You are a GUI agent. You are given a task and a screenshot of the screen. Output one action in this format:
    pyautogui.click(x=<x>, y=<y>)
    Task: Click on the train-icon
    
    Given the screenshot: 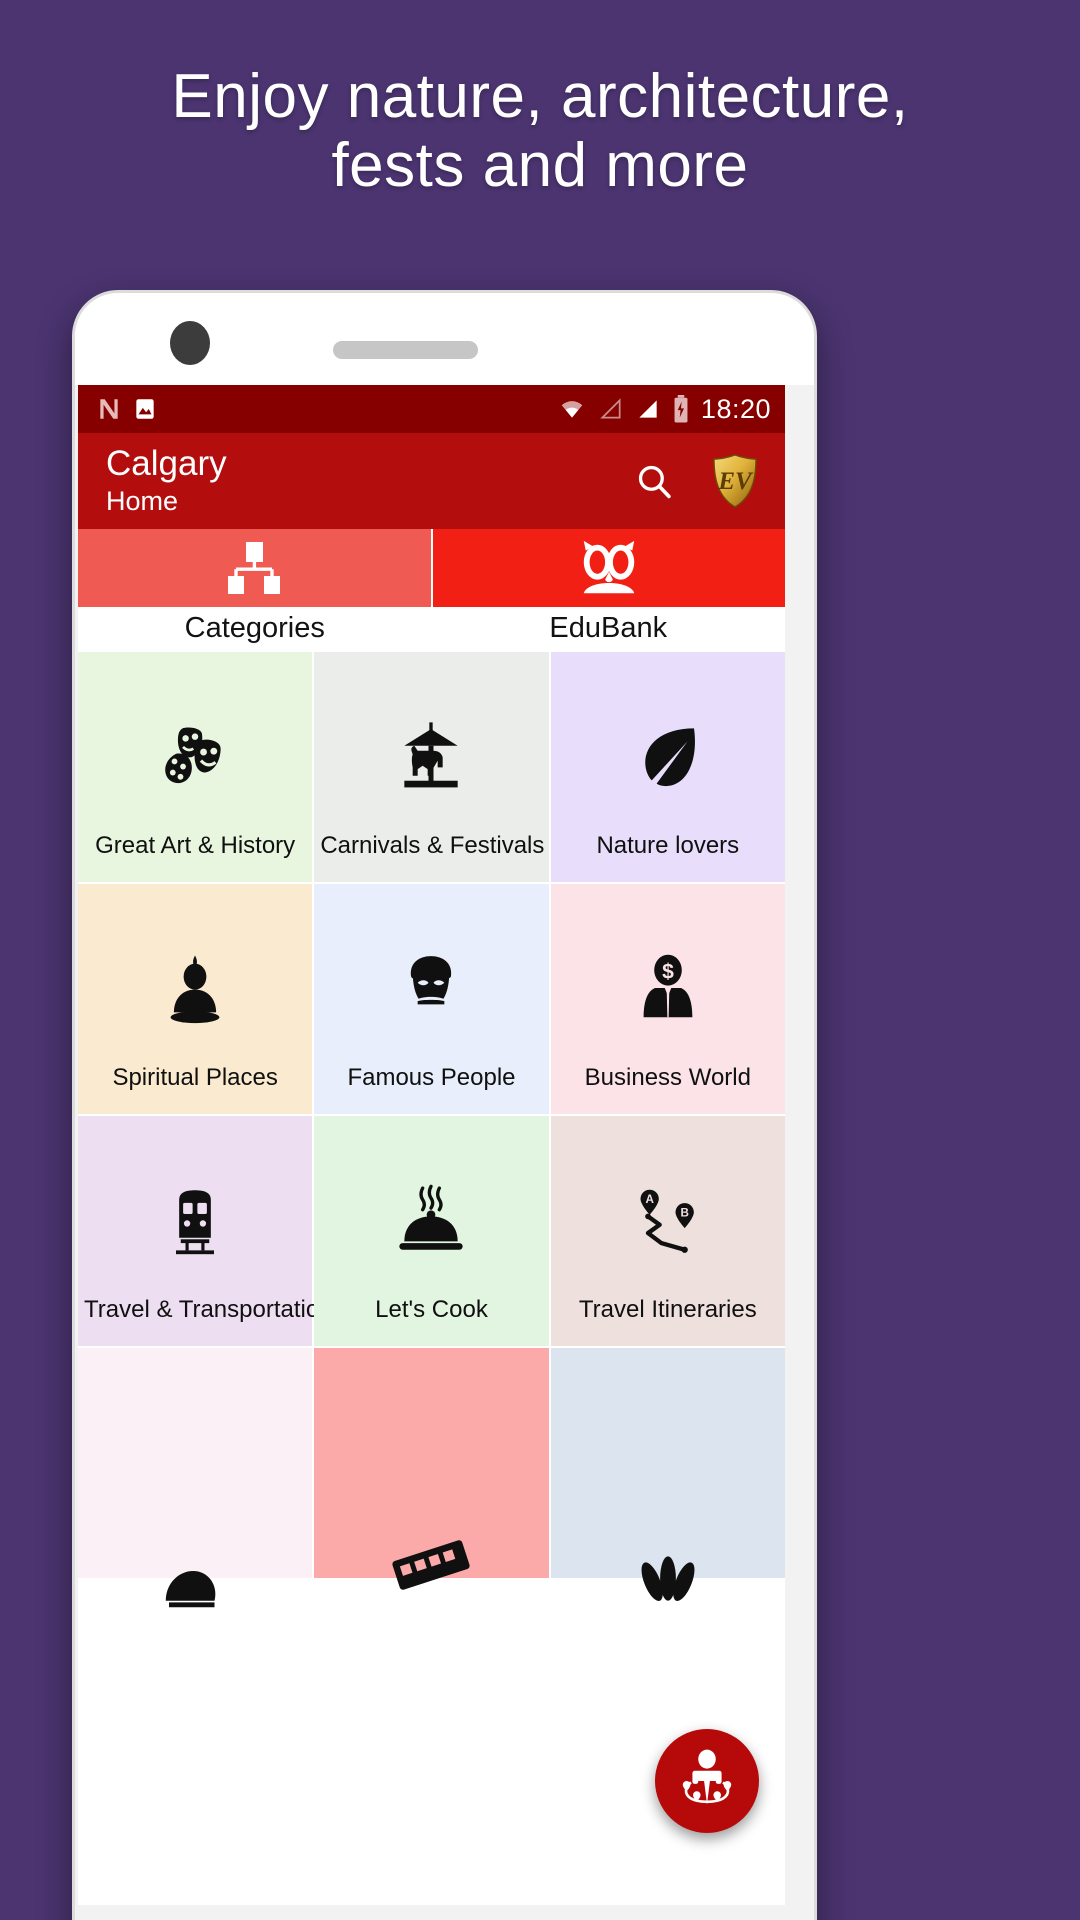 What is the action you would take?
    pyautogui.click(x=195, y=1222)
    